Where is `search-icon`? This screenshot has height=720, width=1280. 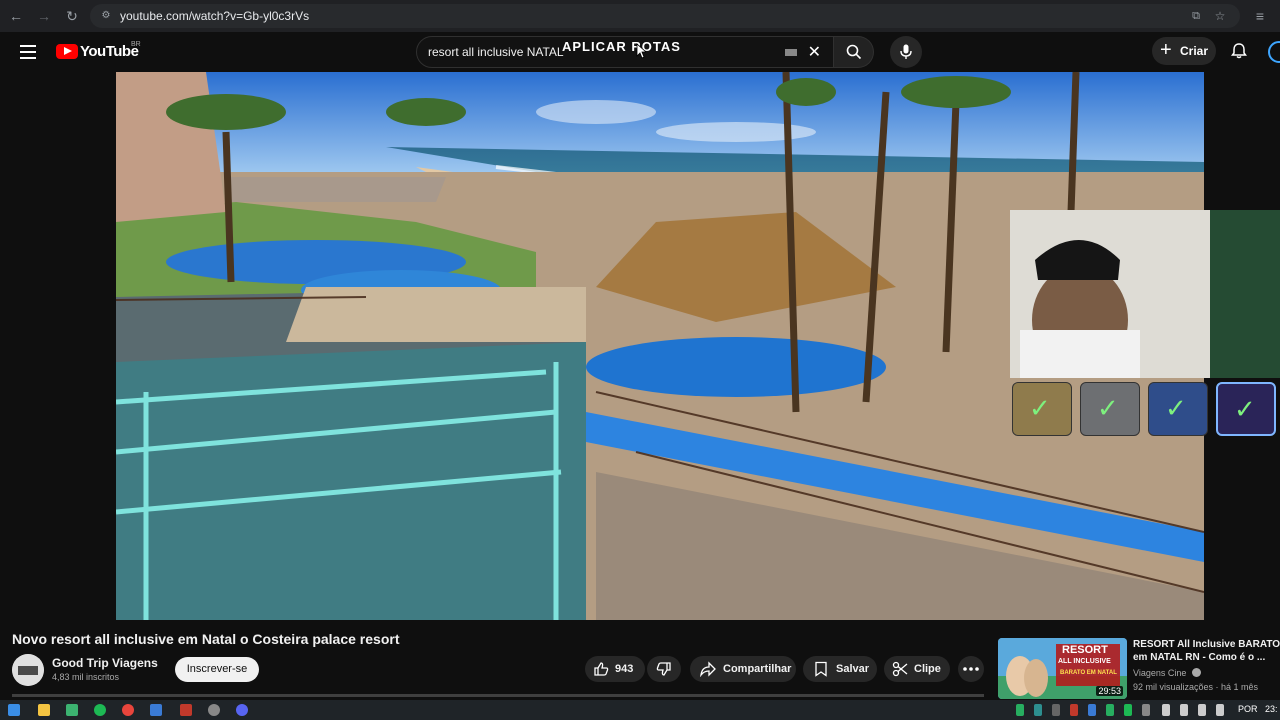 search-icon is located at coordinates (854, 52).